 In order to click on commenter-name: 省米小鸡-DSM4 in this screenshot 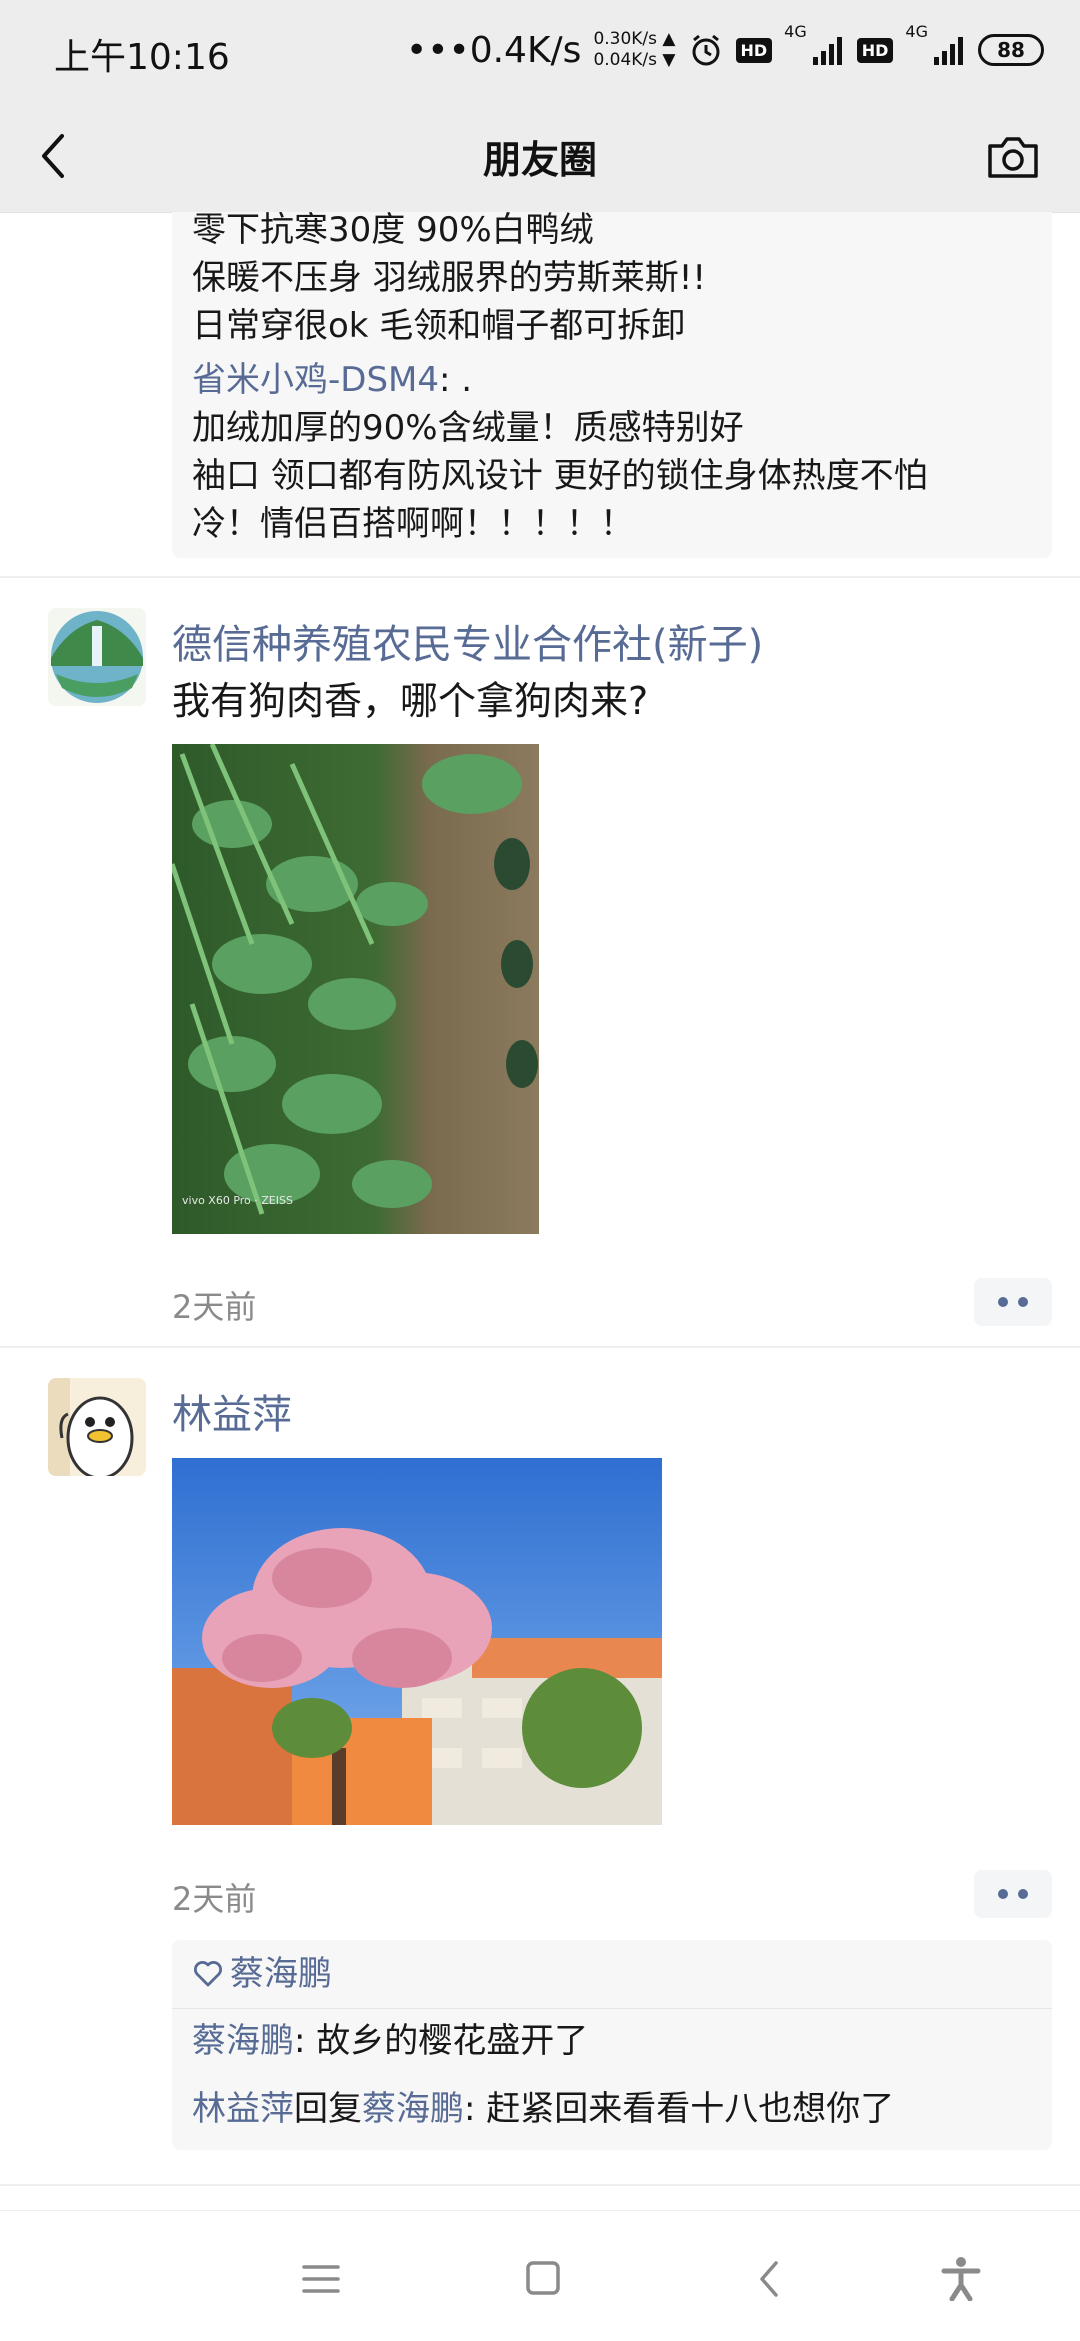, I will do `click(315, 380)`.